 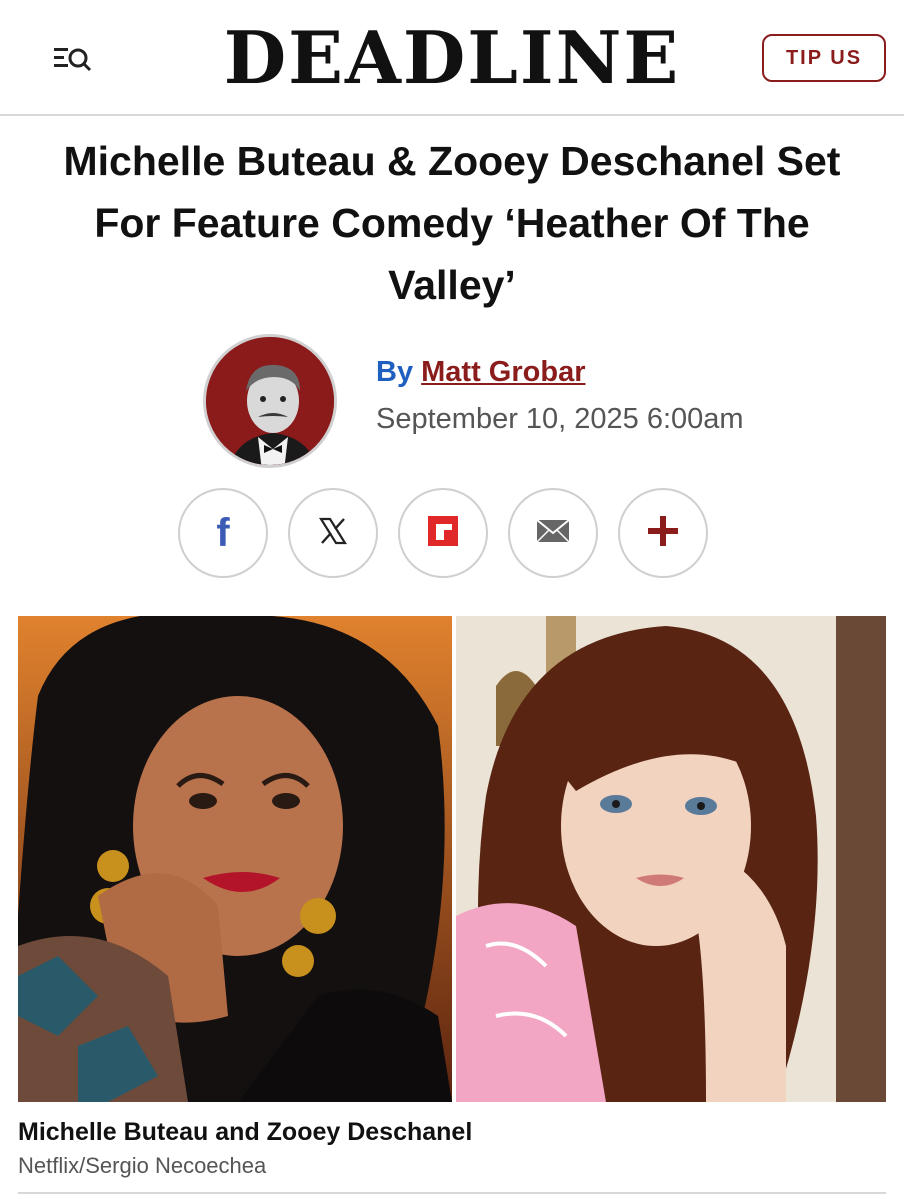 I want to click on tip-us-button: TIP US, so click(x=824, y=58).